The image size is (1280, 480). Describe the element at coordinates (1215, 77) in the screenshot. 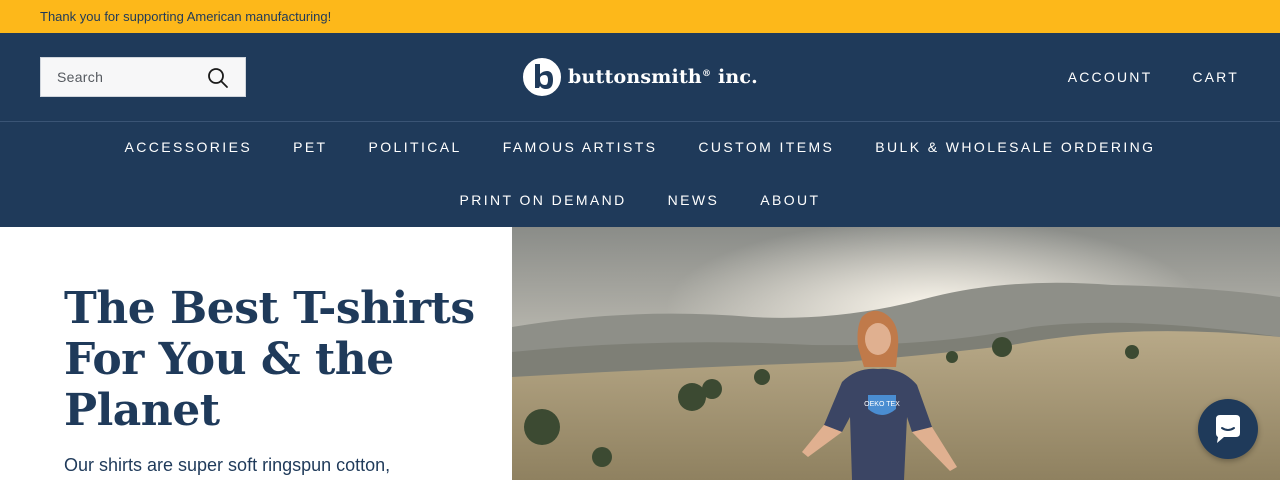

I see `cart-link: CART` at that location.